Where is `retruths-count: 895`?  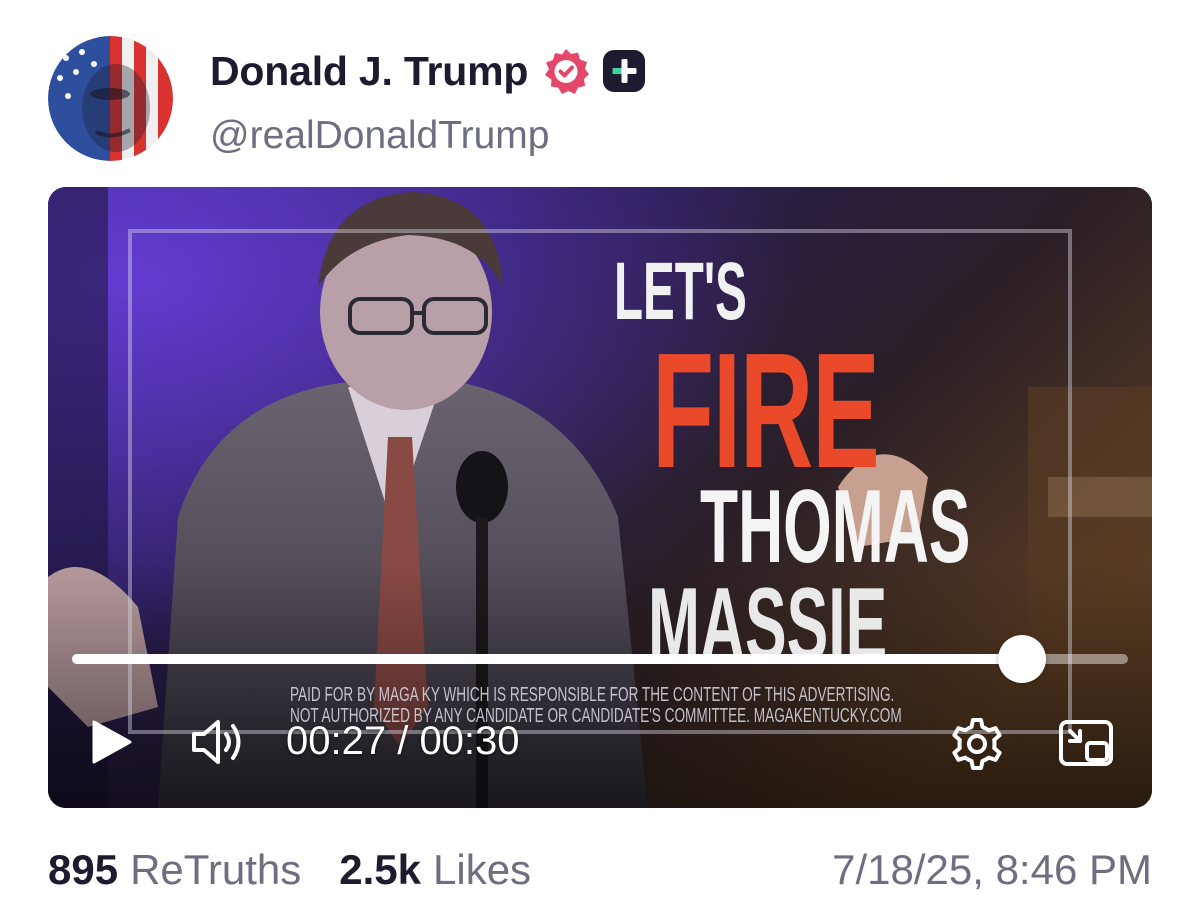
retruths-count: 895 is located at coordinates (83, 870).